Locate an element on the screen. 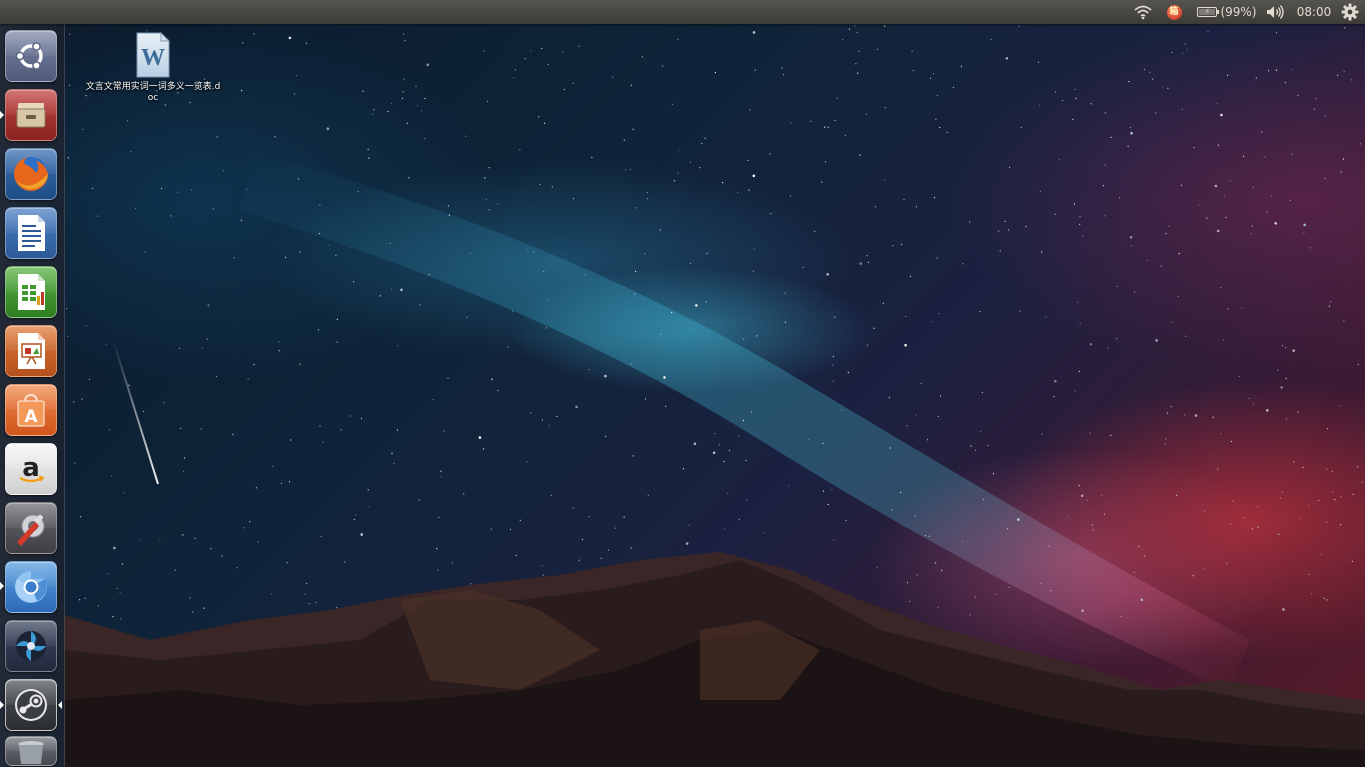 Image resolution: width=1365 pixels, height=767 pixels. launcher-item-firefox is located at coordinates (31, 174).